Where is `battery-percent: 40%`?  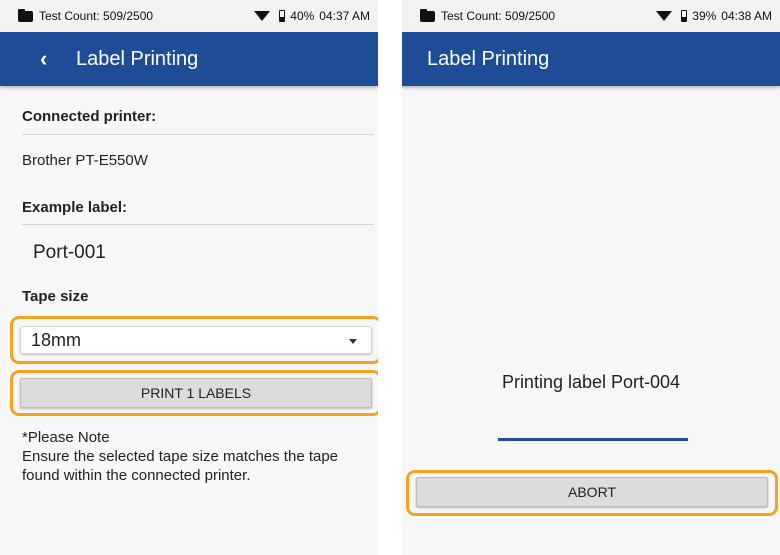 battery-percent: 40% is located at coordinates (302, 16).